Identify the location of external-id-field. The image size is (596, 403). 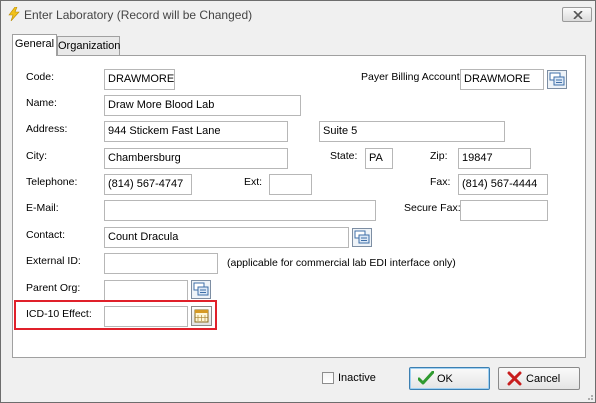
(161, 263).